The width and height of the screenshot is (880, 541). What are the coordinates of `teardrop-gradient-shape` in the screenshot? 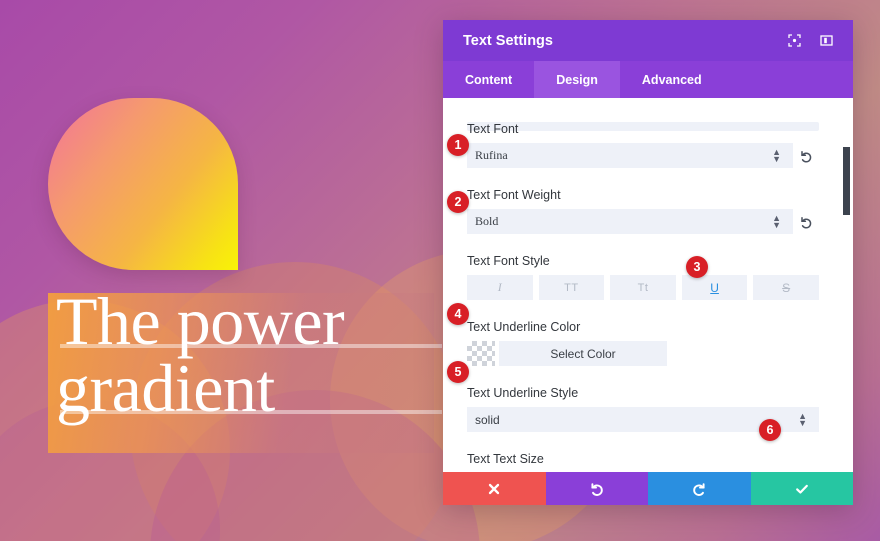 It's located at (143, 184).